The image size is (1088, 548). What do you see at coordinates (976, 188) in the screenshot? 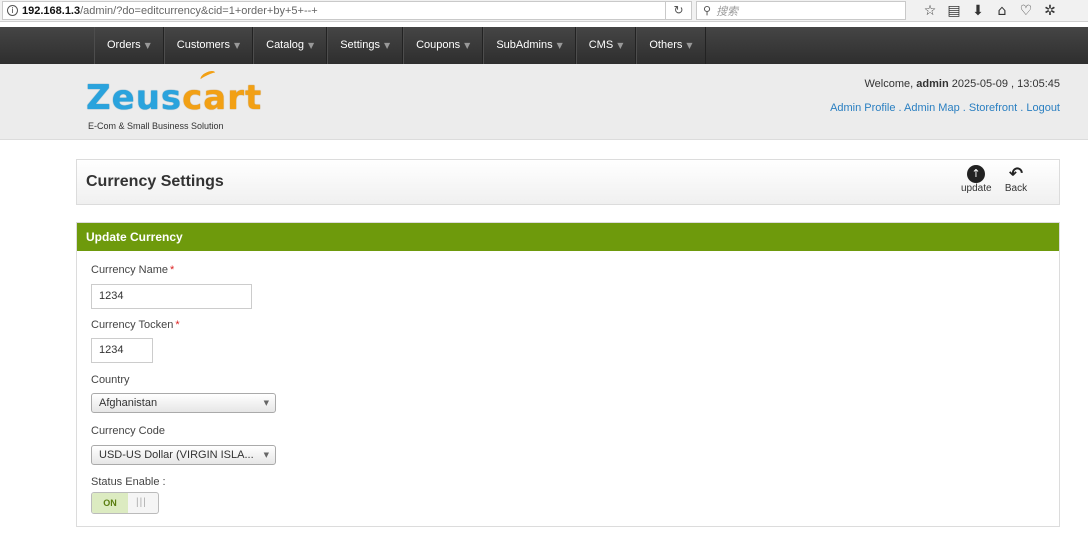
I see `update-label: update` at bounding box center [976, 188].